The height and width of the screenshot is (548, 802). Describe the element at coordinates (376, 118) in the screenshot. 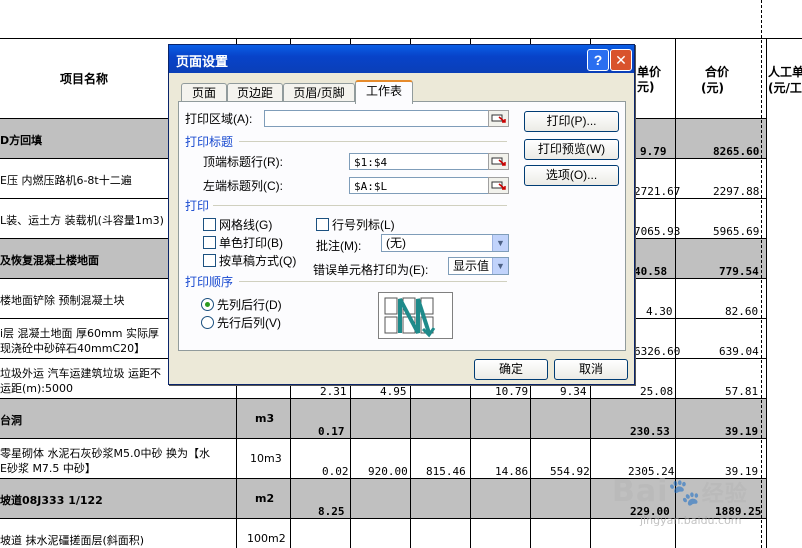

I see `print-area-input` at that location.